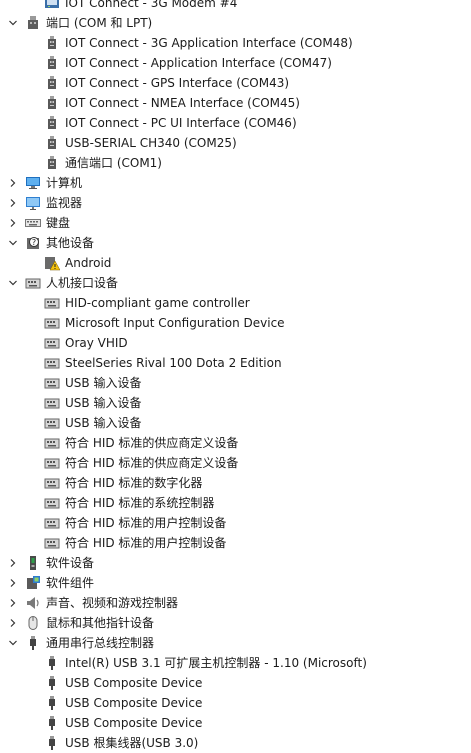  I want to click on tree-category: ? 其他设备, so click(235, 243).